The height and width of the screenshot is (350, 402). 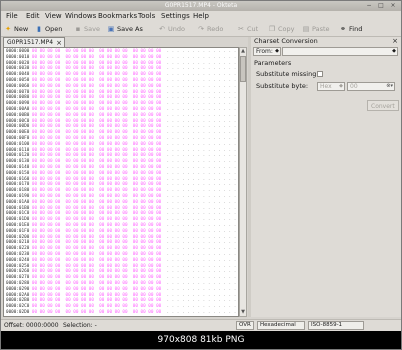 What do you see at coordinates (281, 29) in the screenshot?
I see `copy-button: ❐ Copy` at bounding box center [281, 29].